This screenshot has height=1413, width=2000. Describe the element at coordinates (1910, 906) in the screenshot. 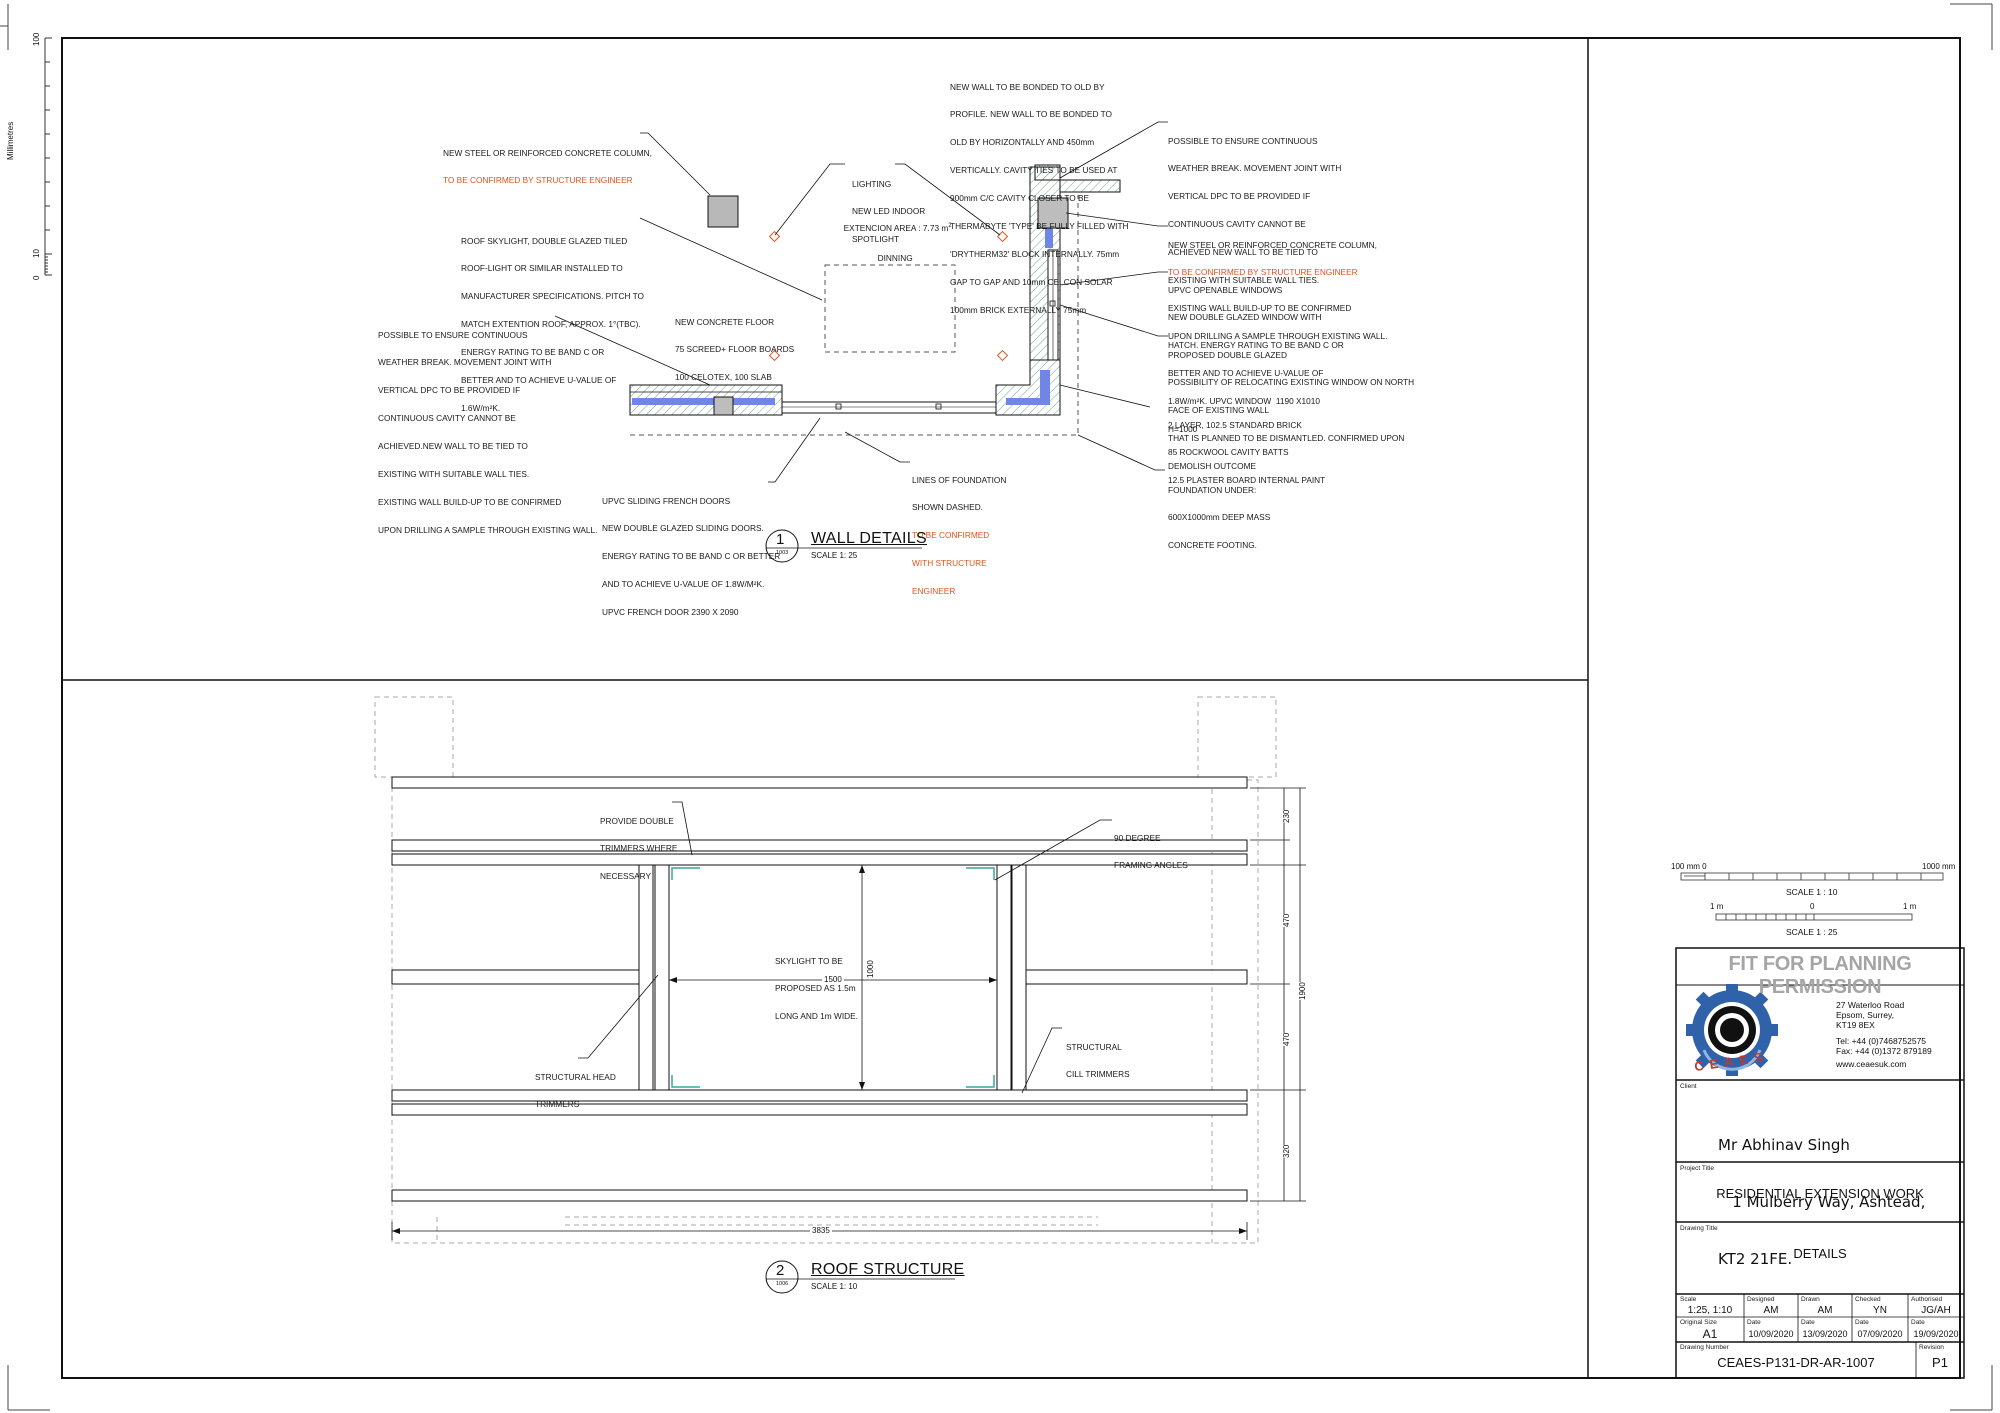

I see `scale-25-right-label: 1 m` at that location.